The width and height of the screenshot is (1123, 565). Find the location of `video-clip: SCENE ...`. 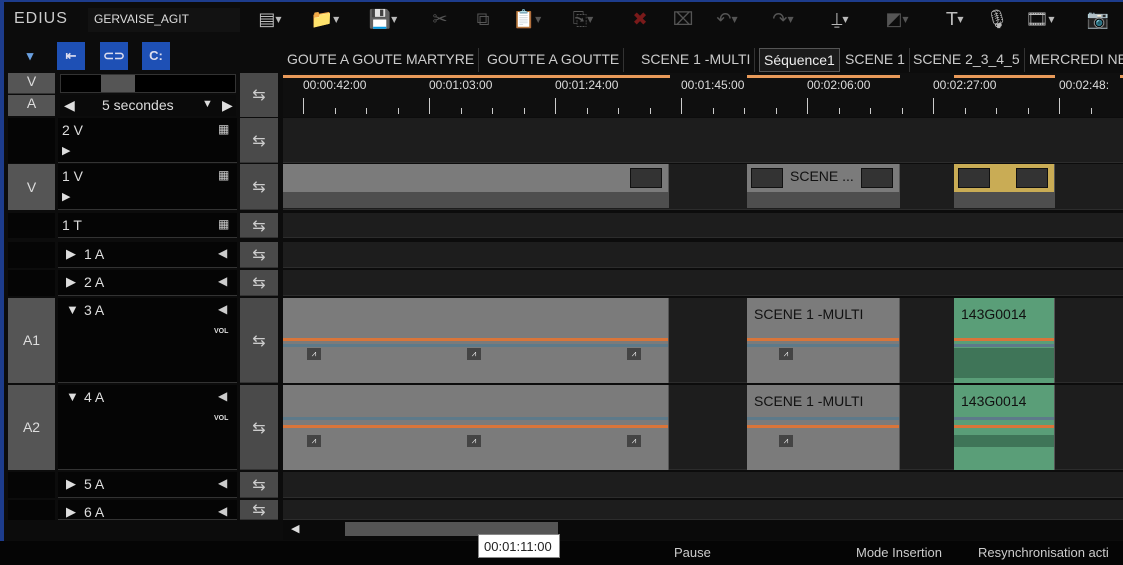

video-clip: SCENE ... is located at coordinates (823, 178).